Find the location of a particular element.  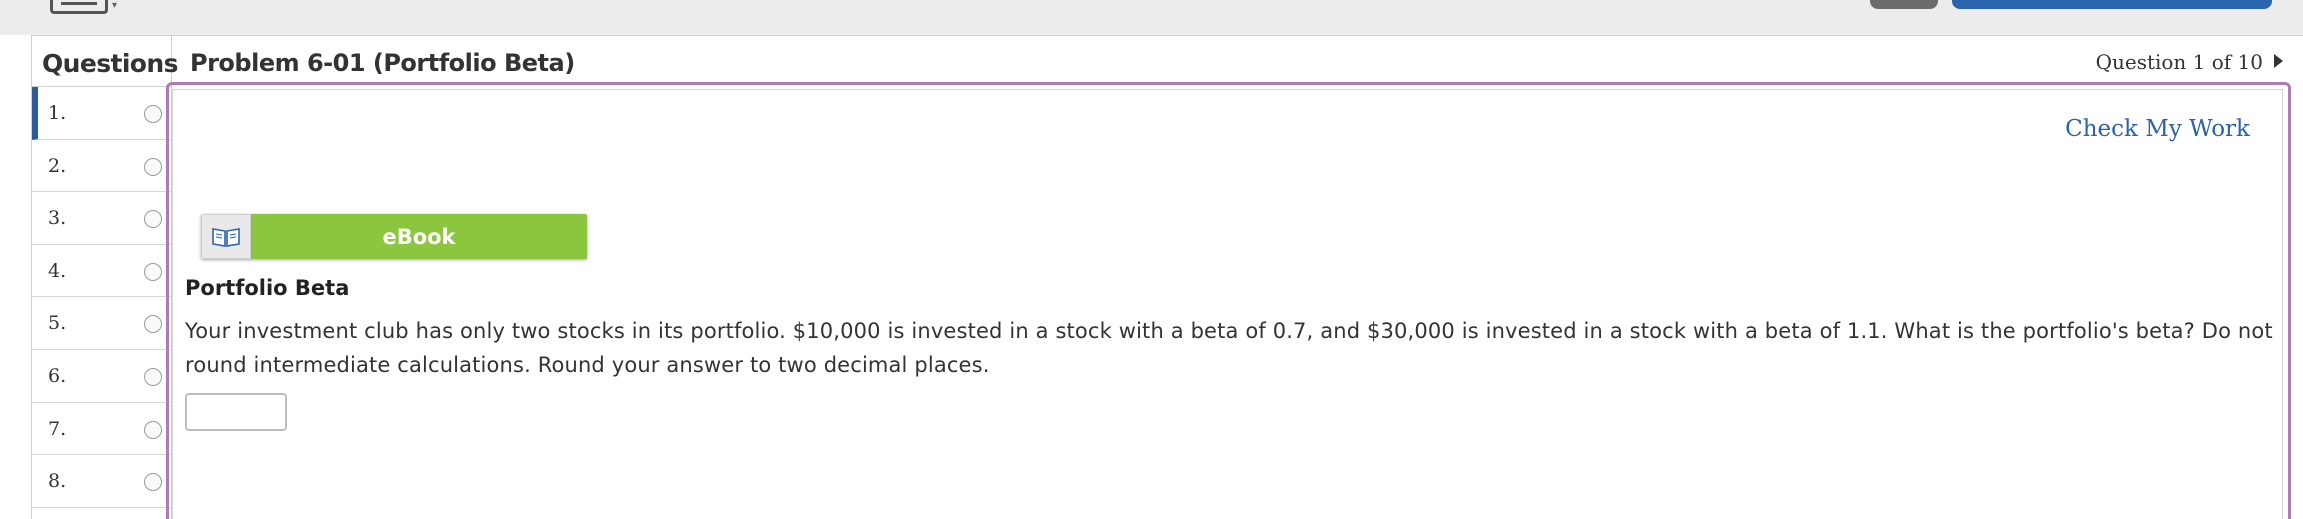

answer-input is located at coordinates (236, 412).